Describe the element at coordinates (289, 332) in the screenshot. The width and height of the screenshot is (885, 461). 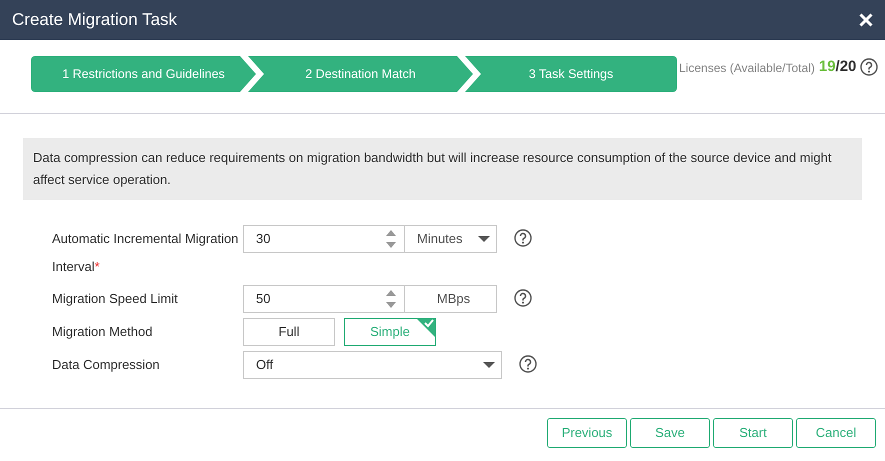
I see `option-button: Full` at that location.